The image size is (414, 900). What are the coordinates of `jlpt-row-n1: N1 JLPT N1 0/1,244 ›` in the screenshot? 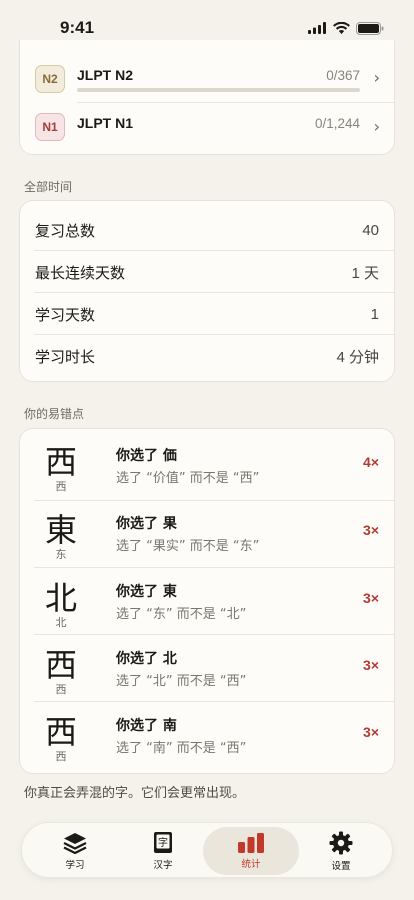 It's located at (207, 127).